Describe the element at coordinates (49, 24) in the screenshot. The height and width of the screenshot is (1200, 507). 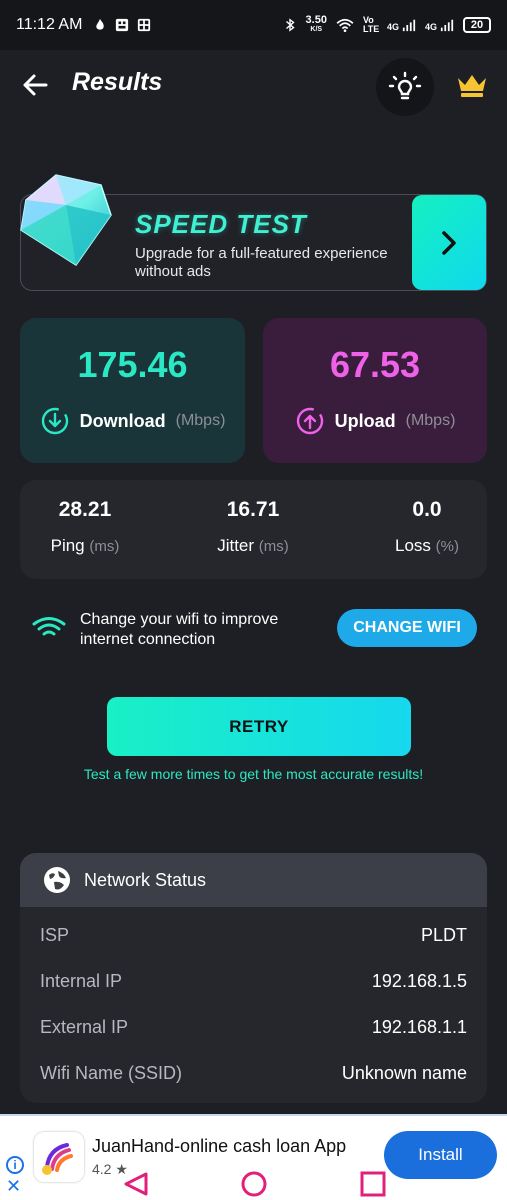
I see `status-time: 11:12 AM` at that location.